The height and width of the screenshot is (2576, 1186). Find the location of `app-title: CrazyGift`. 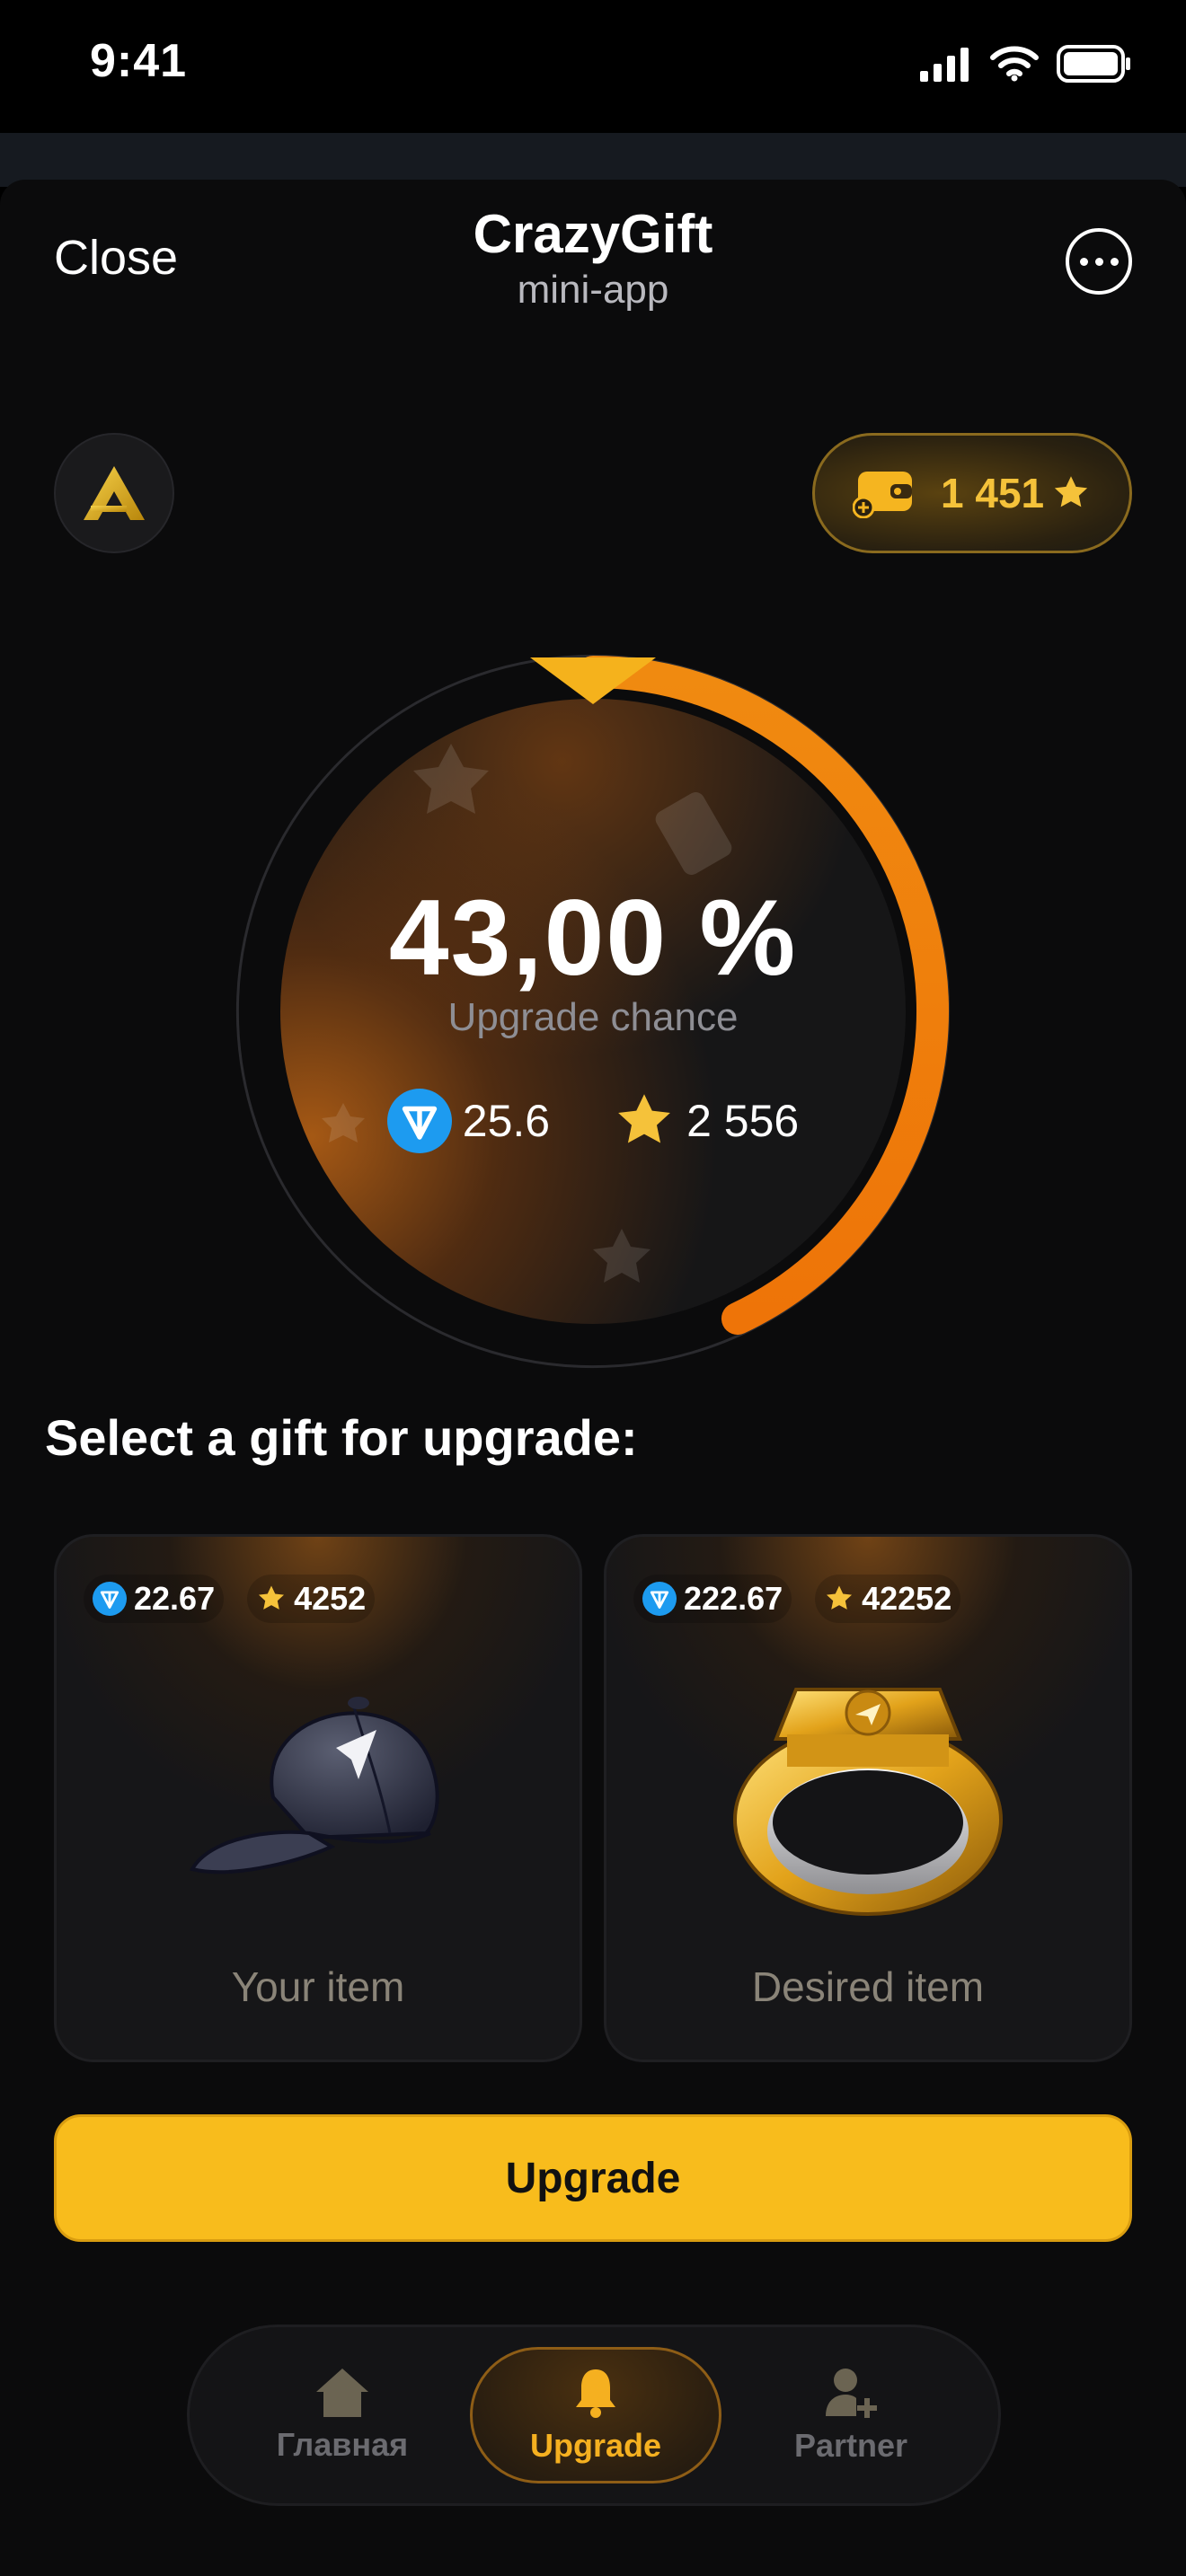

app-title: CrazyGift is located at coordinates (593, 234).